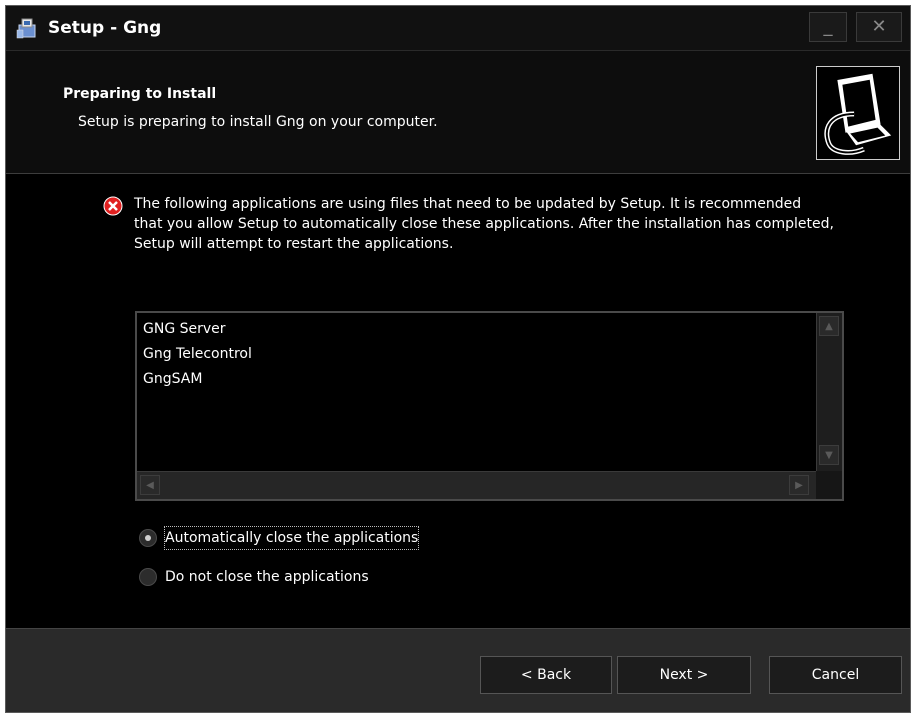  I want to click on title-bar: Setup - Gng _ ✕, so click(458, 28).